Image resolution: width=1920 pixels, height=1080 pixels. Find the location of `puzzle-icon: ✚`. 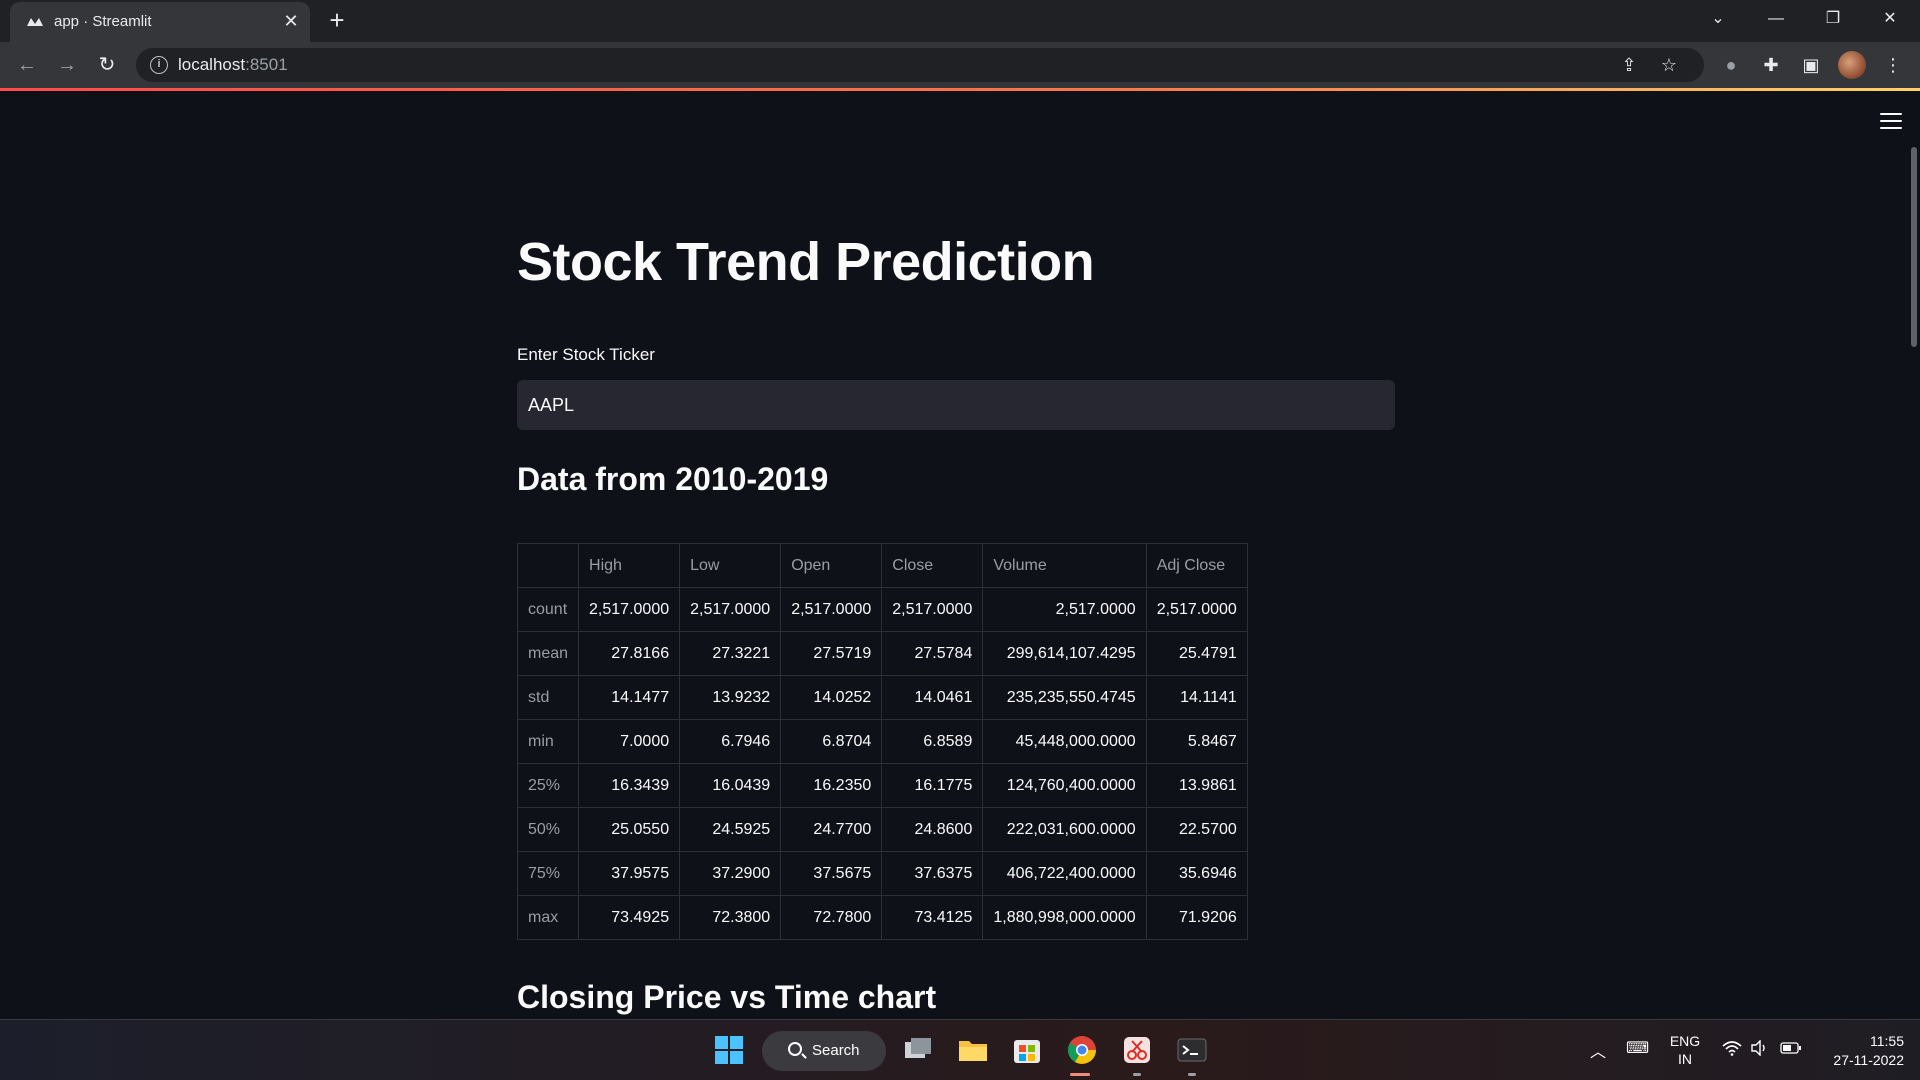

puzzle-icon: ✚ is located at coordinates (1771, 65).